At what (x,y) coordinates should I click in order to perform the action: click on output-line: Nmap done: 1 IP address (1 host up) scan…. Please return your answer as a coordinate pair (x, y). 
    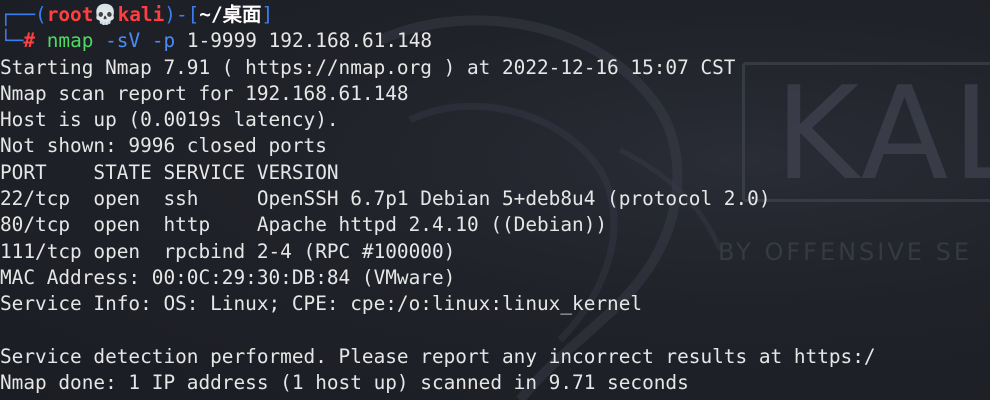
    Looking at the image, I should click on (344, 383).